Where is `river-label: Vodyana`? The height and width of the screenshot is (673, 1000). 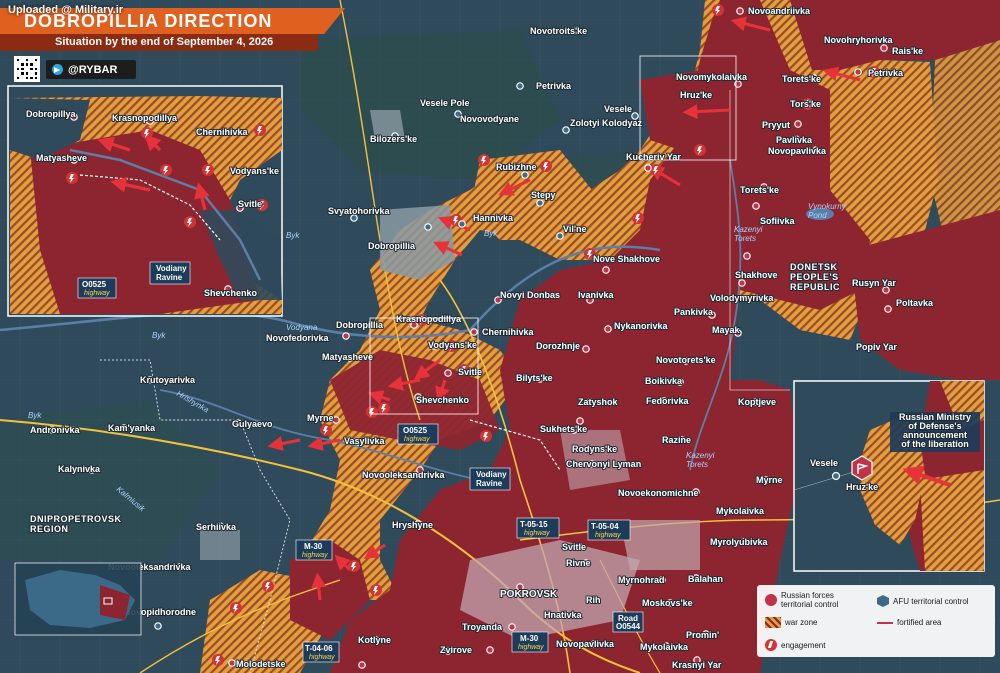 river-label: Vodyana is located at coordinates (302, 327).